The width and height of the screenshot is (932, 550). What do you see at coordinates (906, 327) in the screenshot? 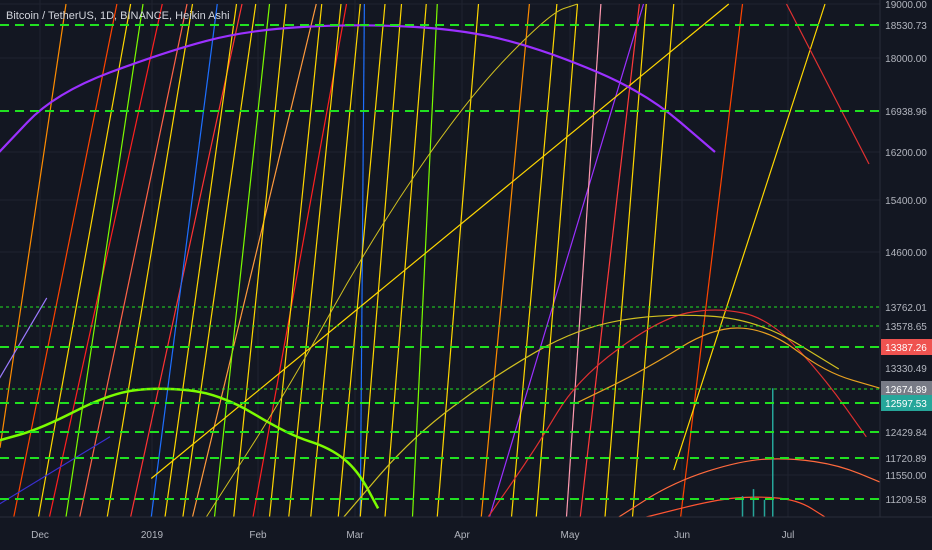
I see `level-price-label-3: 13578.65` at bounding box center [906, 327].